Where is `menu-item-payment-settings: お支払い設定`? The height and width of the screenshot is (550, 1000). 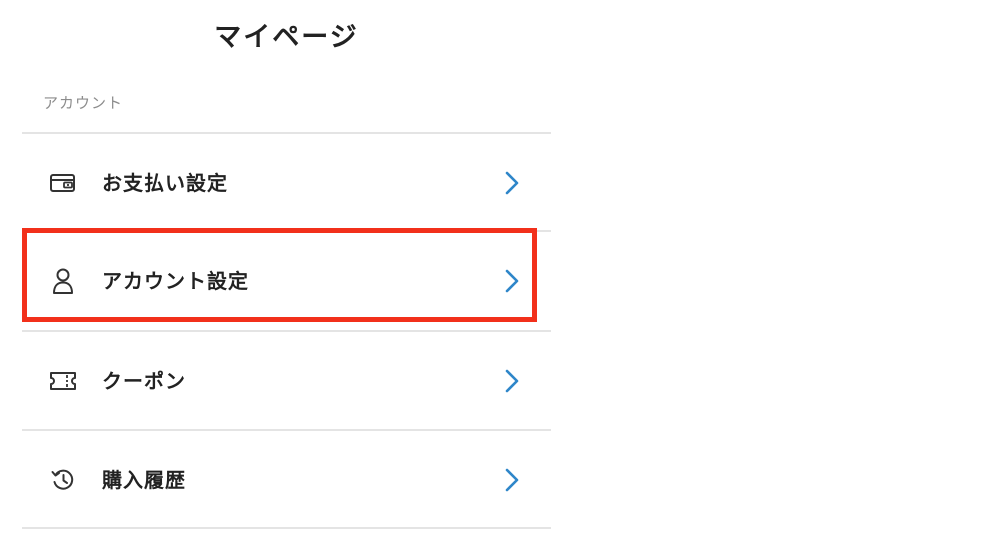
menu-item-payment-settings: お支払い設定 is located at coordinates (286, 183).